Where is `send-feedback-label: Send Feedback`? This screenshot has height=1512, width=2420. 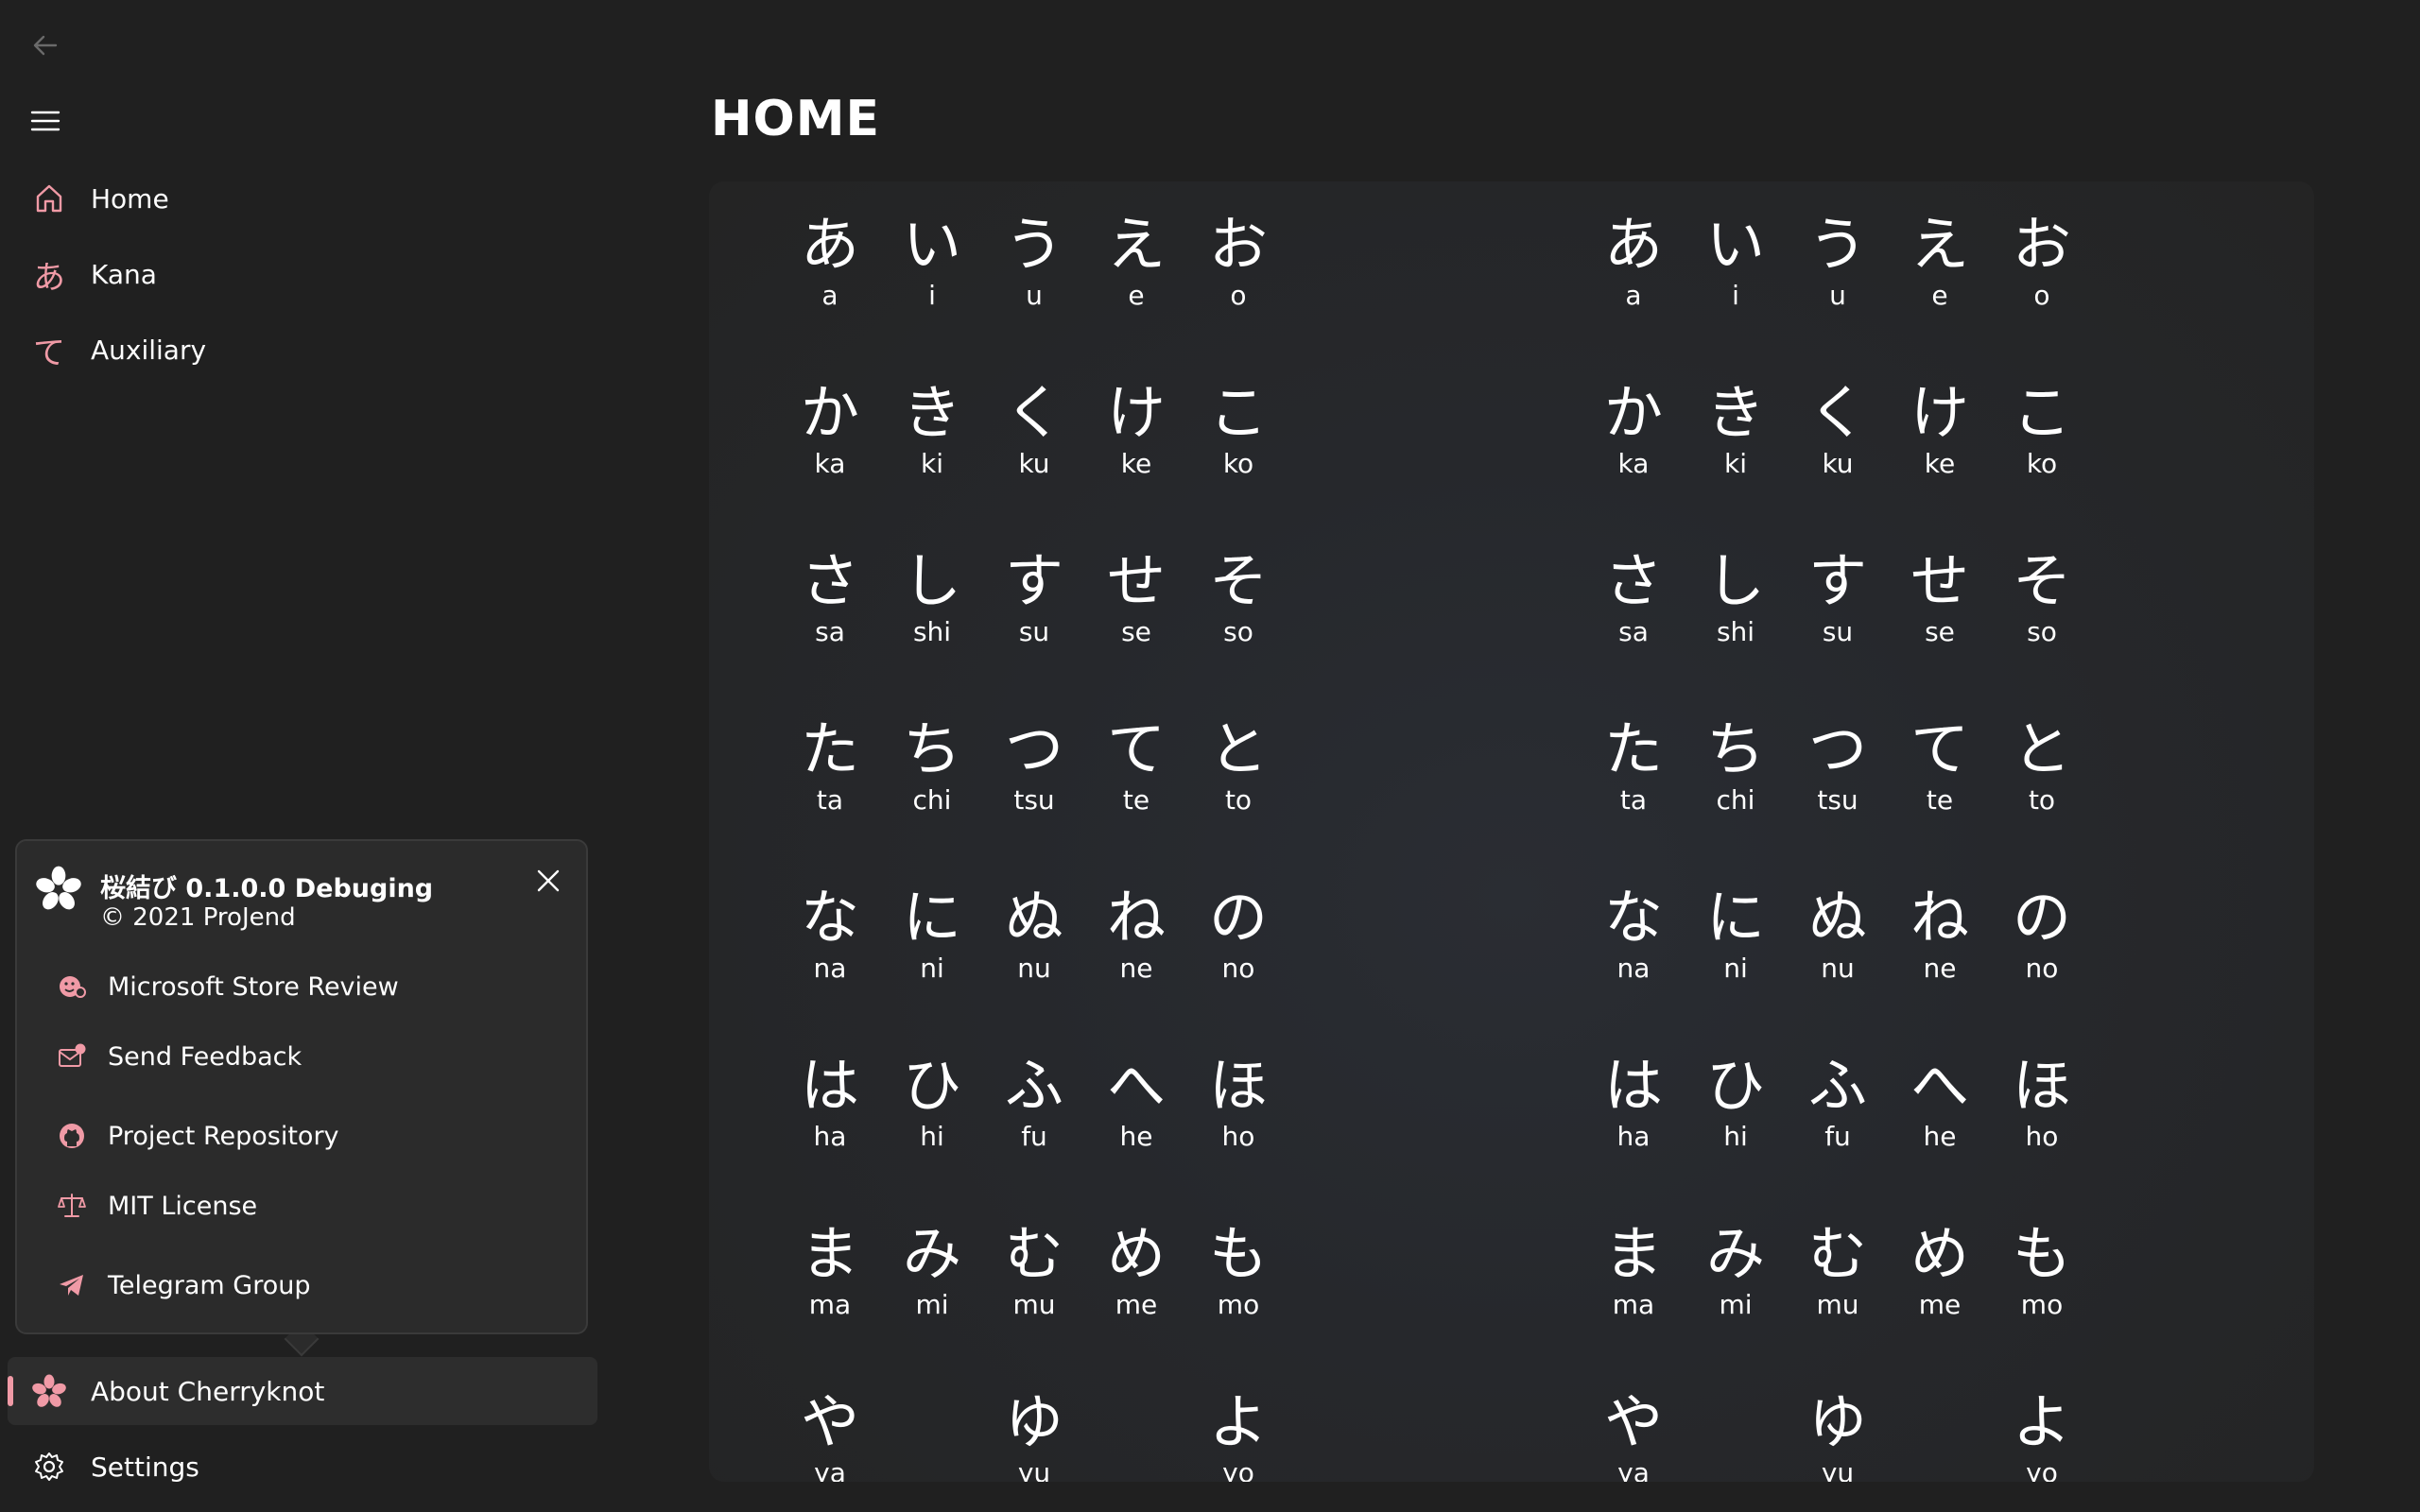 send-feedback-label: Send Feedback is located at coordinates (205, 1056).